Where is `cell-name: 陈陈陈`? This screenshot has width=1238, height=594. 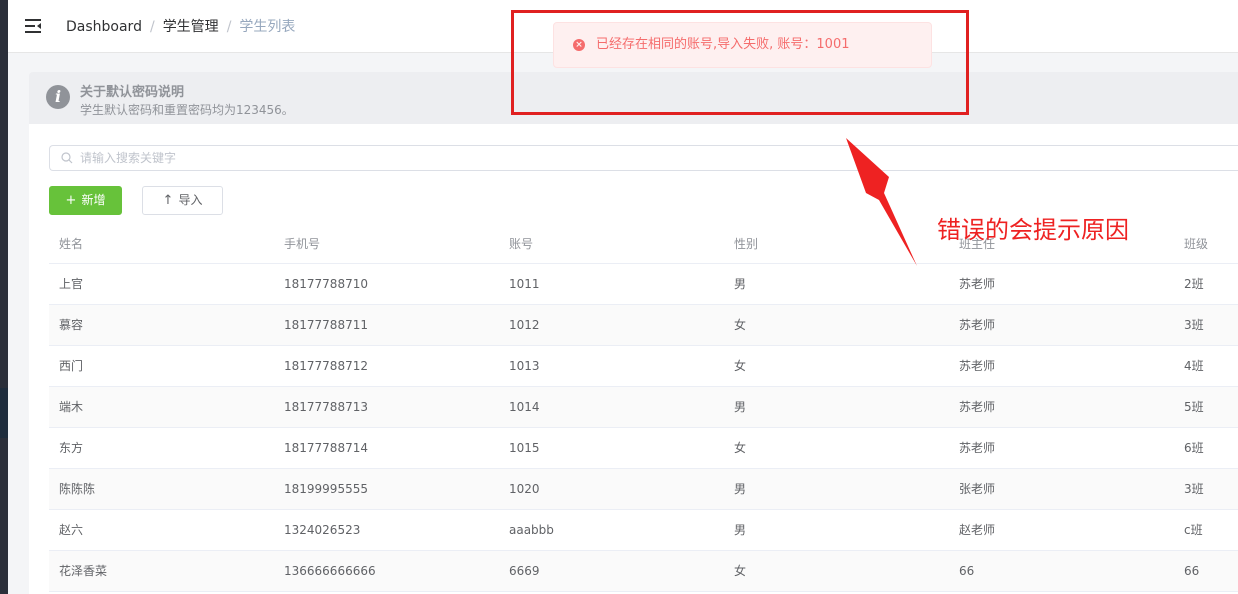
cell-name: 陈陈陈 is located at coordinates (77, 489).